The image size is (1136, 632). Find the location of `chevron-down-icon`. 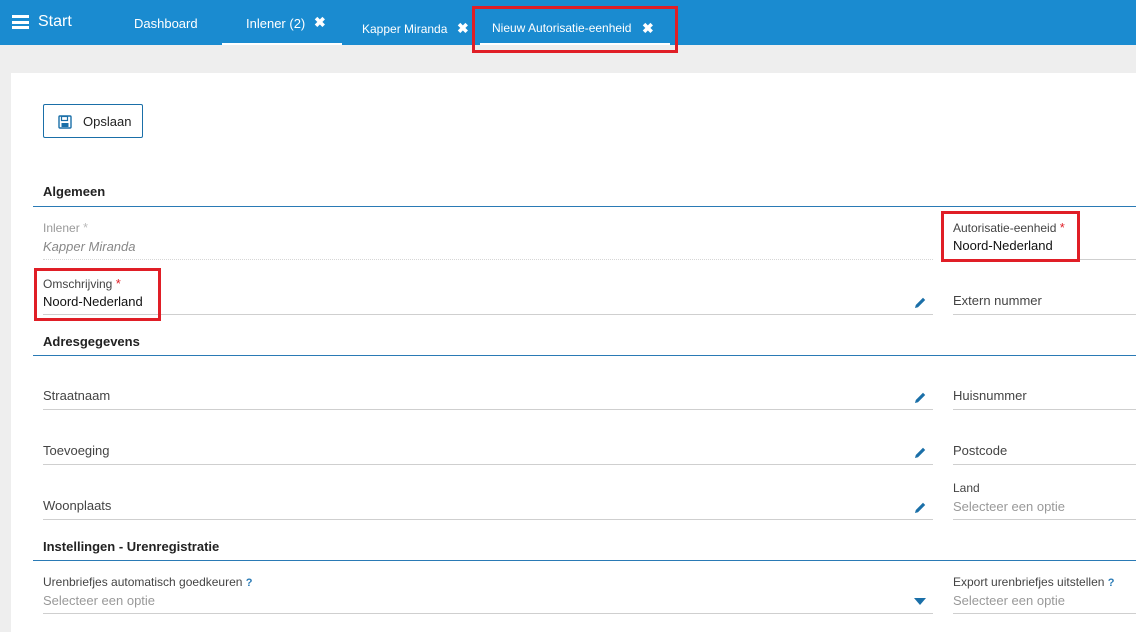

chevron-down-icon is located at coordinates (920, 601).